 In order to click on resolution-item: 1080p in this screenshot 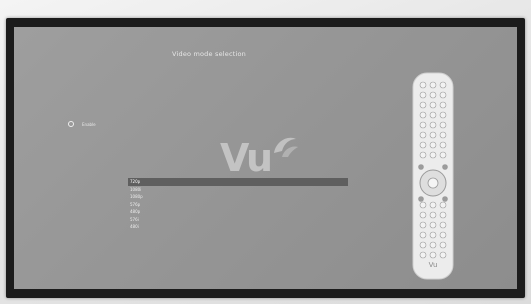, I will do `click(238, 197)`.